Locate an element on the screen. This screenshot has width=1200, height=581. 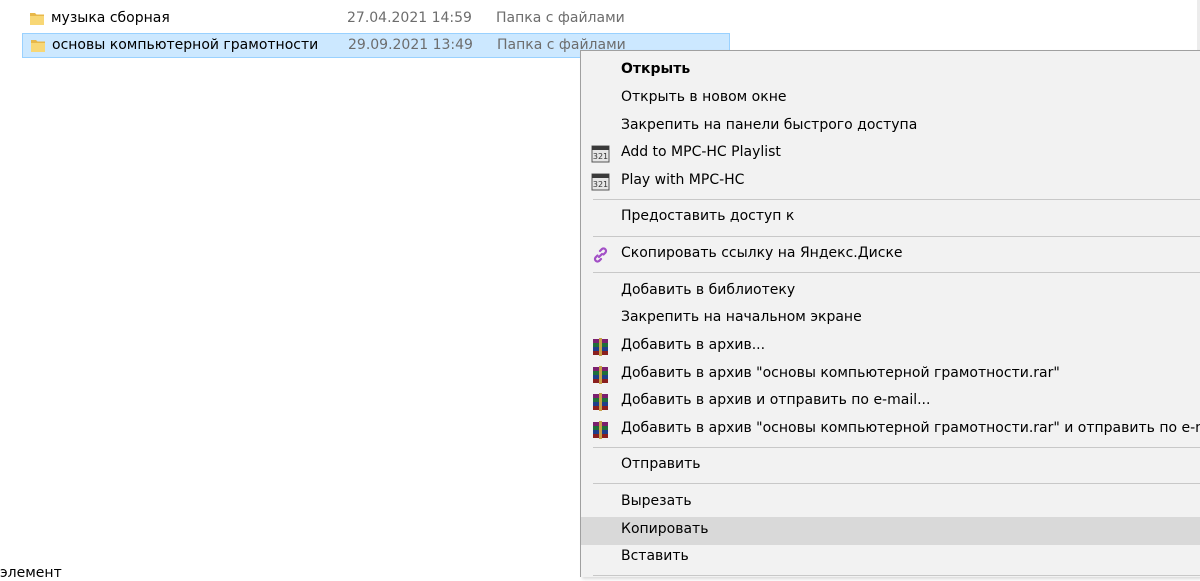
menu-item-paste: Вставить is located at coordinates (890, 558).